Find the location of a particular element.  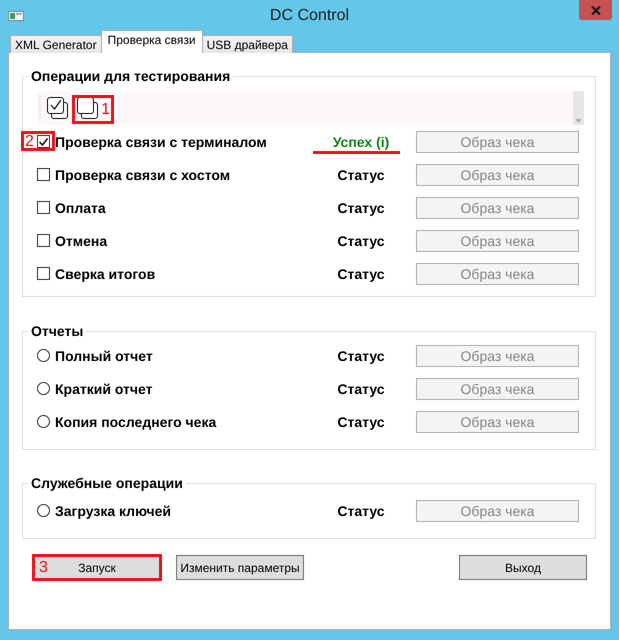

action-button: Выход is located at coordinates (523, 567).